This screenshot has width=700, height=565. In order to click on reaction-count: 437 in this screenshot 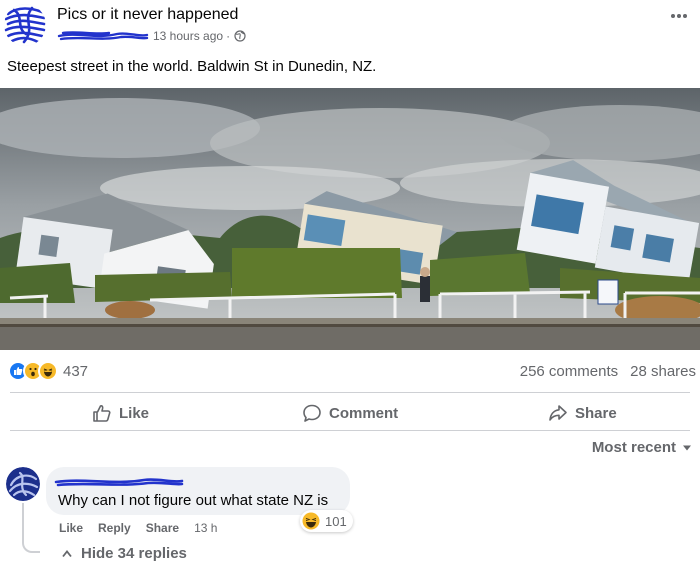, I will do `click(75, 371)`.